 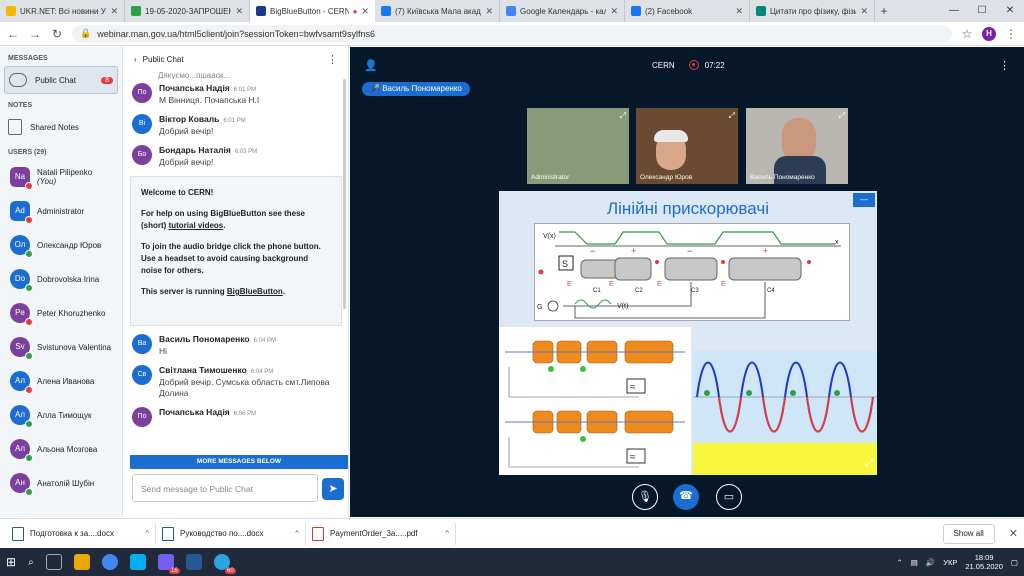 What do you see at coordinates (225, 488) in the screenshot?
I see `chat-message-input: Send message to Public Chat` at bounding box center [225, 488].